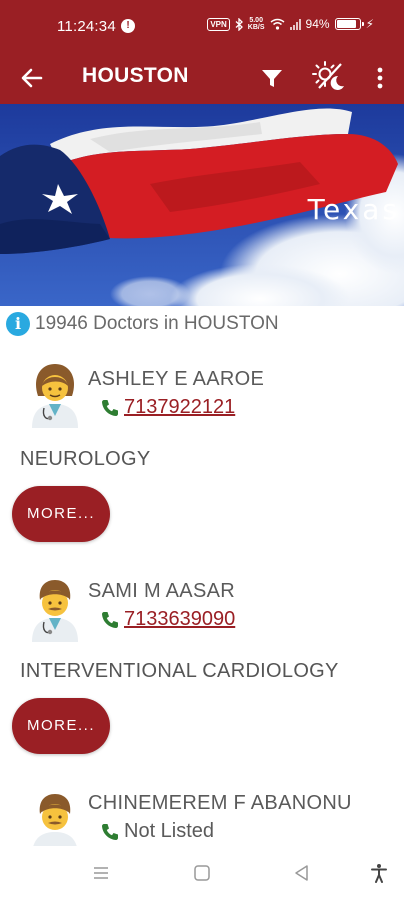 The height and width of the screenshot is (900, 404). What do you see at coordinates (317, 24) in the screenshot?
I see `battery-percent: 94%` at bounding box center [317, 24].